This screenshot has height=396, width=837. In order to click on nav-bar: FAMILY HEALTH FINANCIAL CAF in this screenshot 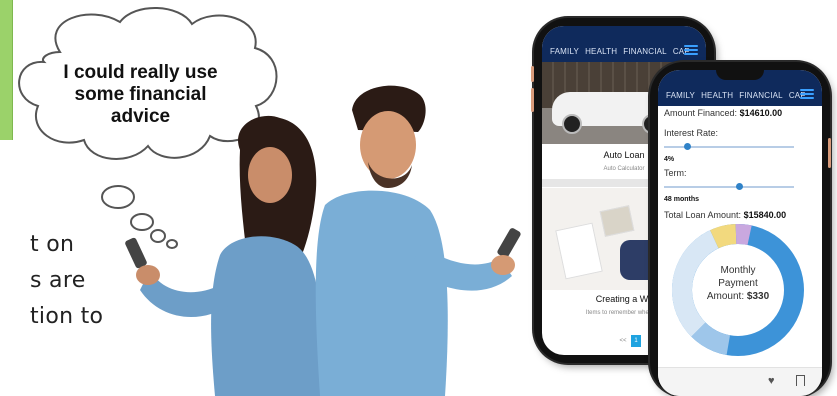, I will do `click(624, 44)`.